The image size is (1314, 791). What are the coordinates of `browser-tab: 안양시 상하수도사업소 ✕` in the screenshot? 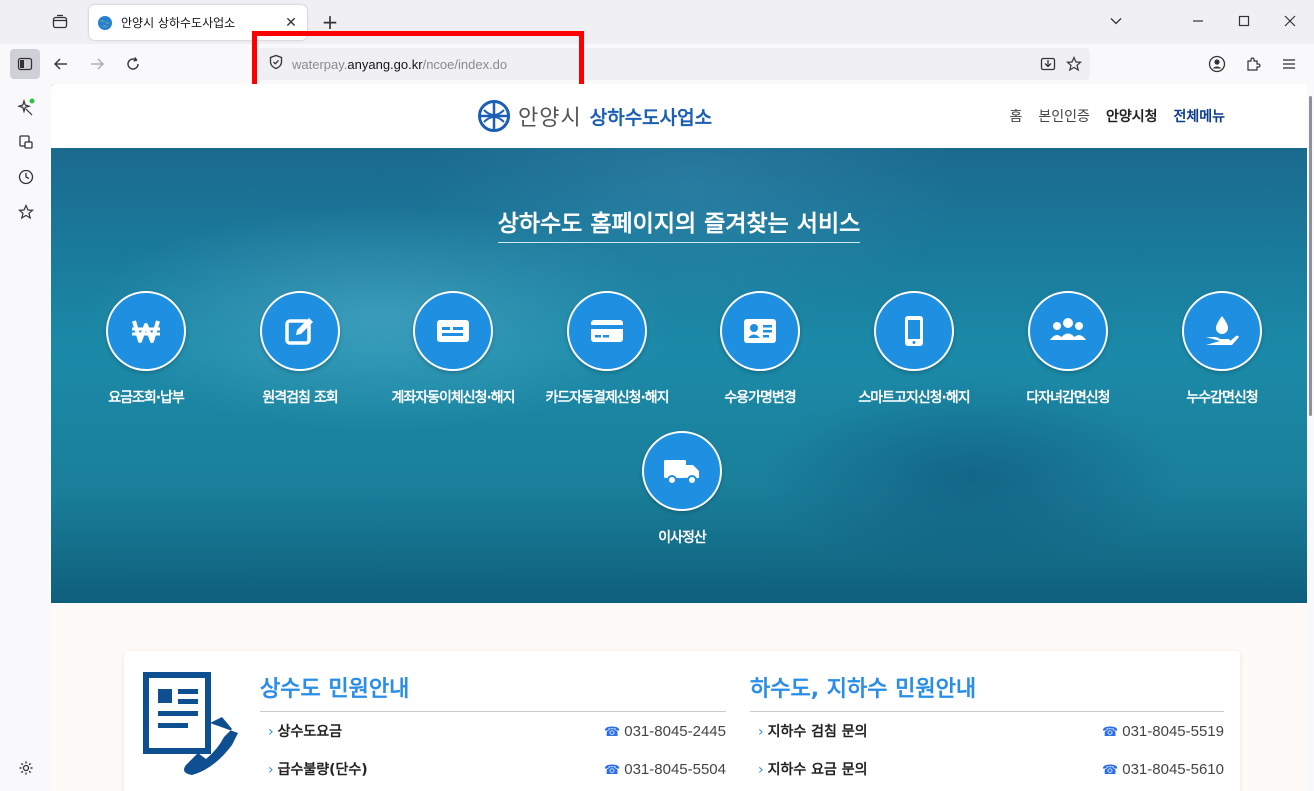 It's located at (198, 22).